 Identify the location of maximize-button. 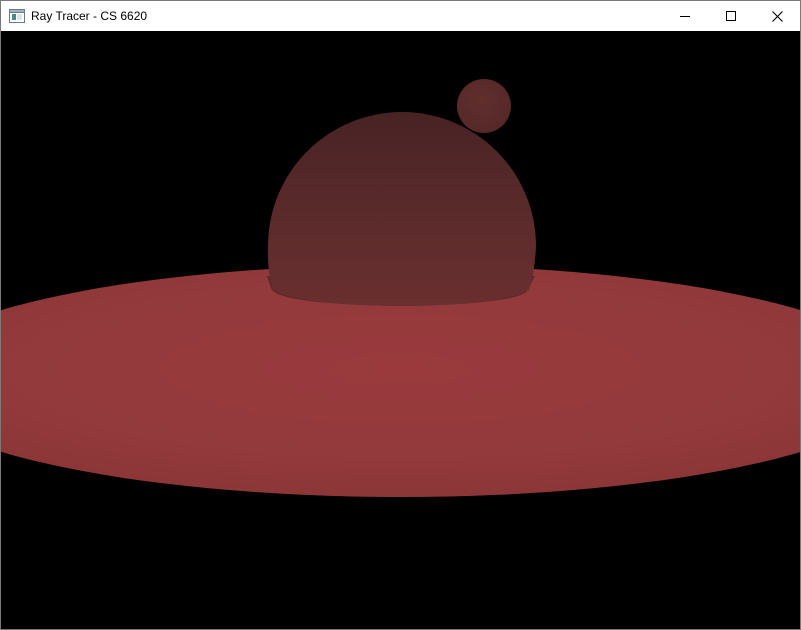
(731, 16).